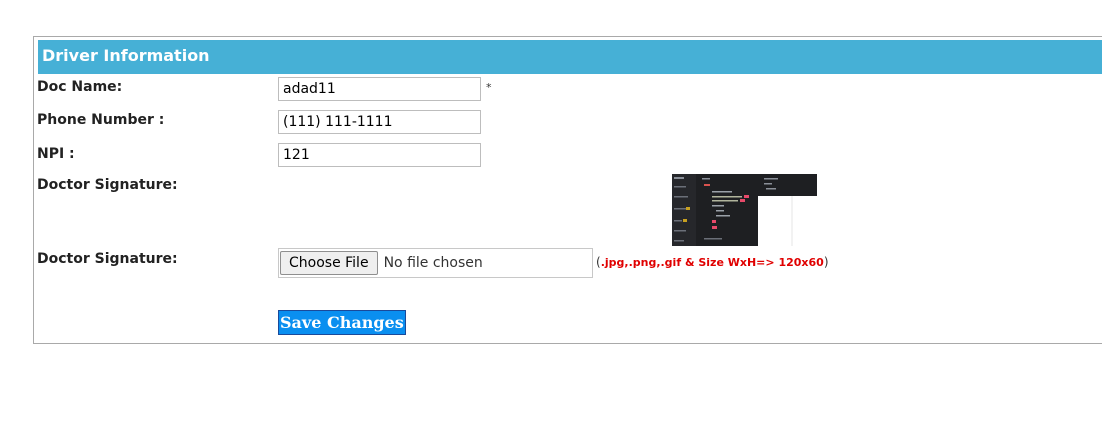 Image resolution: width=1102 pixels, height=422 pixels. Describe the element at coordinates (101, 120) in the screenshot. I see `phone-number-label: Phone Number :` at that location.